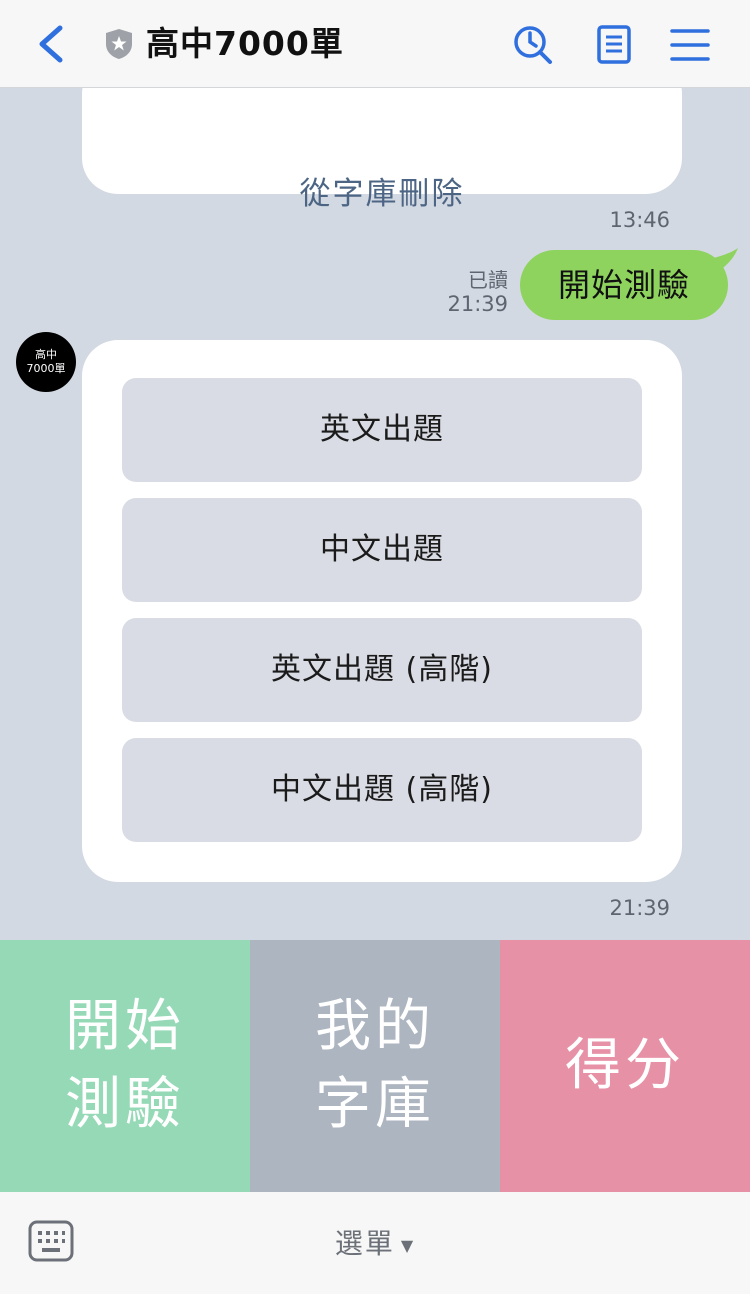 The image size is (750, 1294). I want to click on english-advanced-quiz-button: 英文出題 (高階), so click(382, 670).